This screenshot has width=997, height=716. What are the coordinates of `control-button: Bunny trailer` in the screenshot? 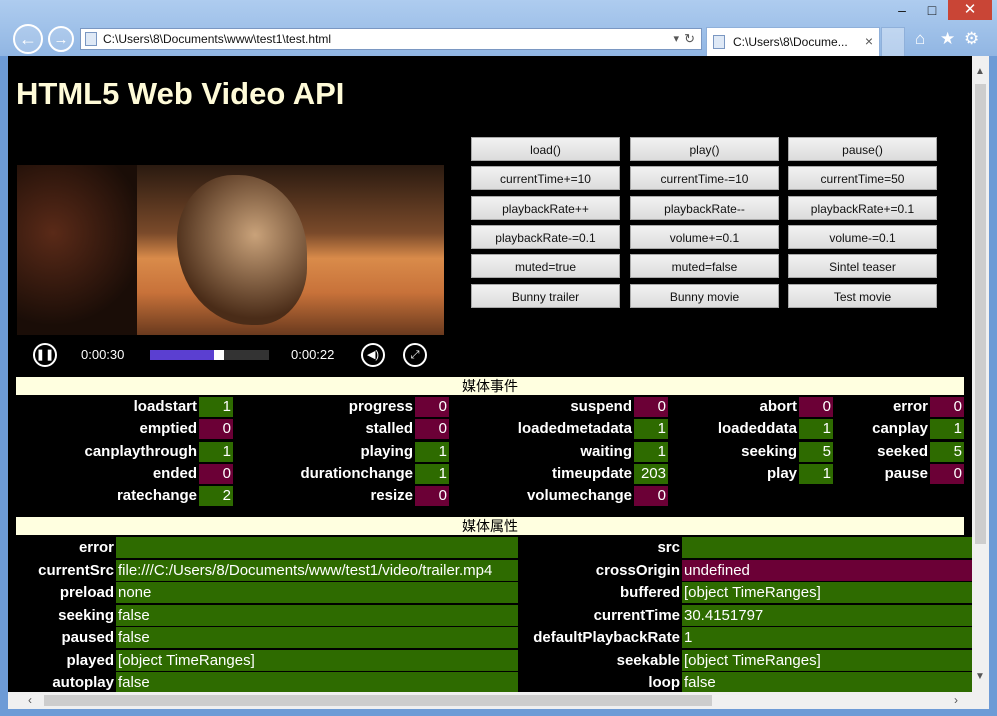 It's located at (545, 295).